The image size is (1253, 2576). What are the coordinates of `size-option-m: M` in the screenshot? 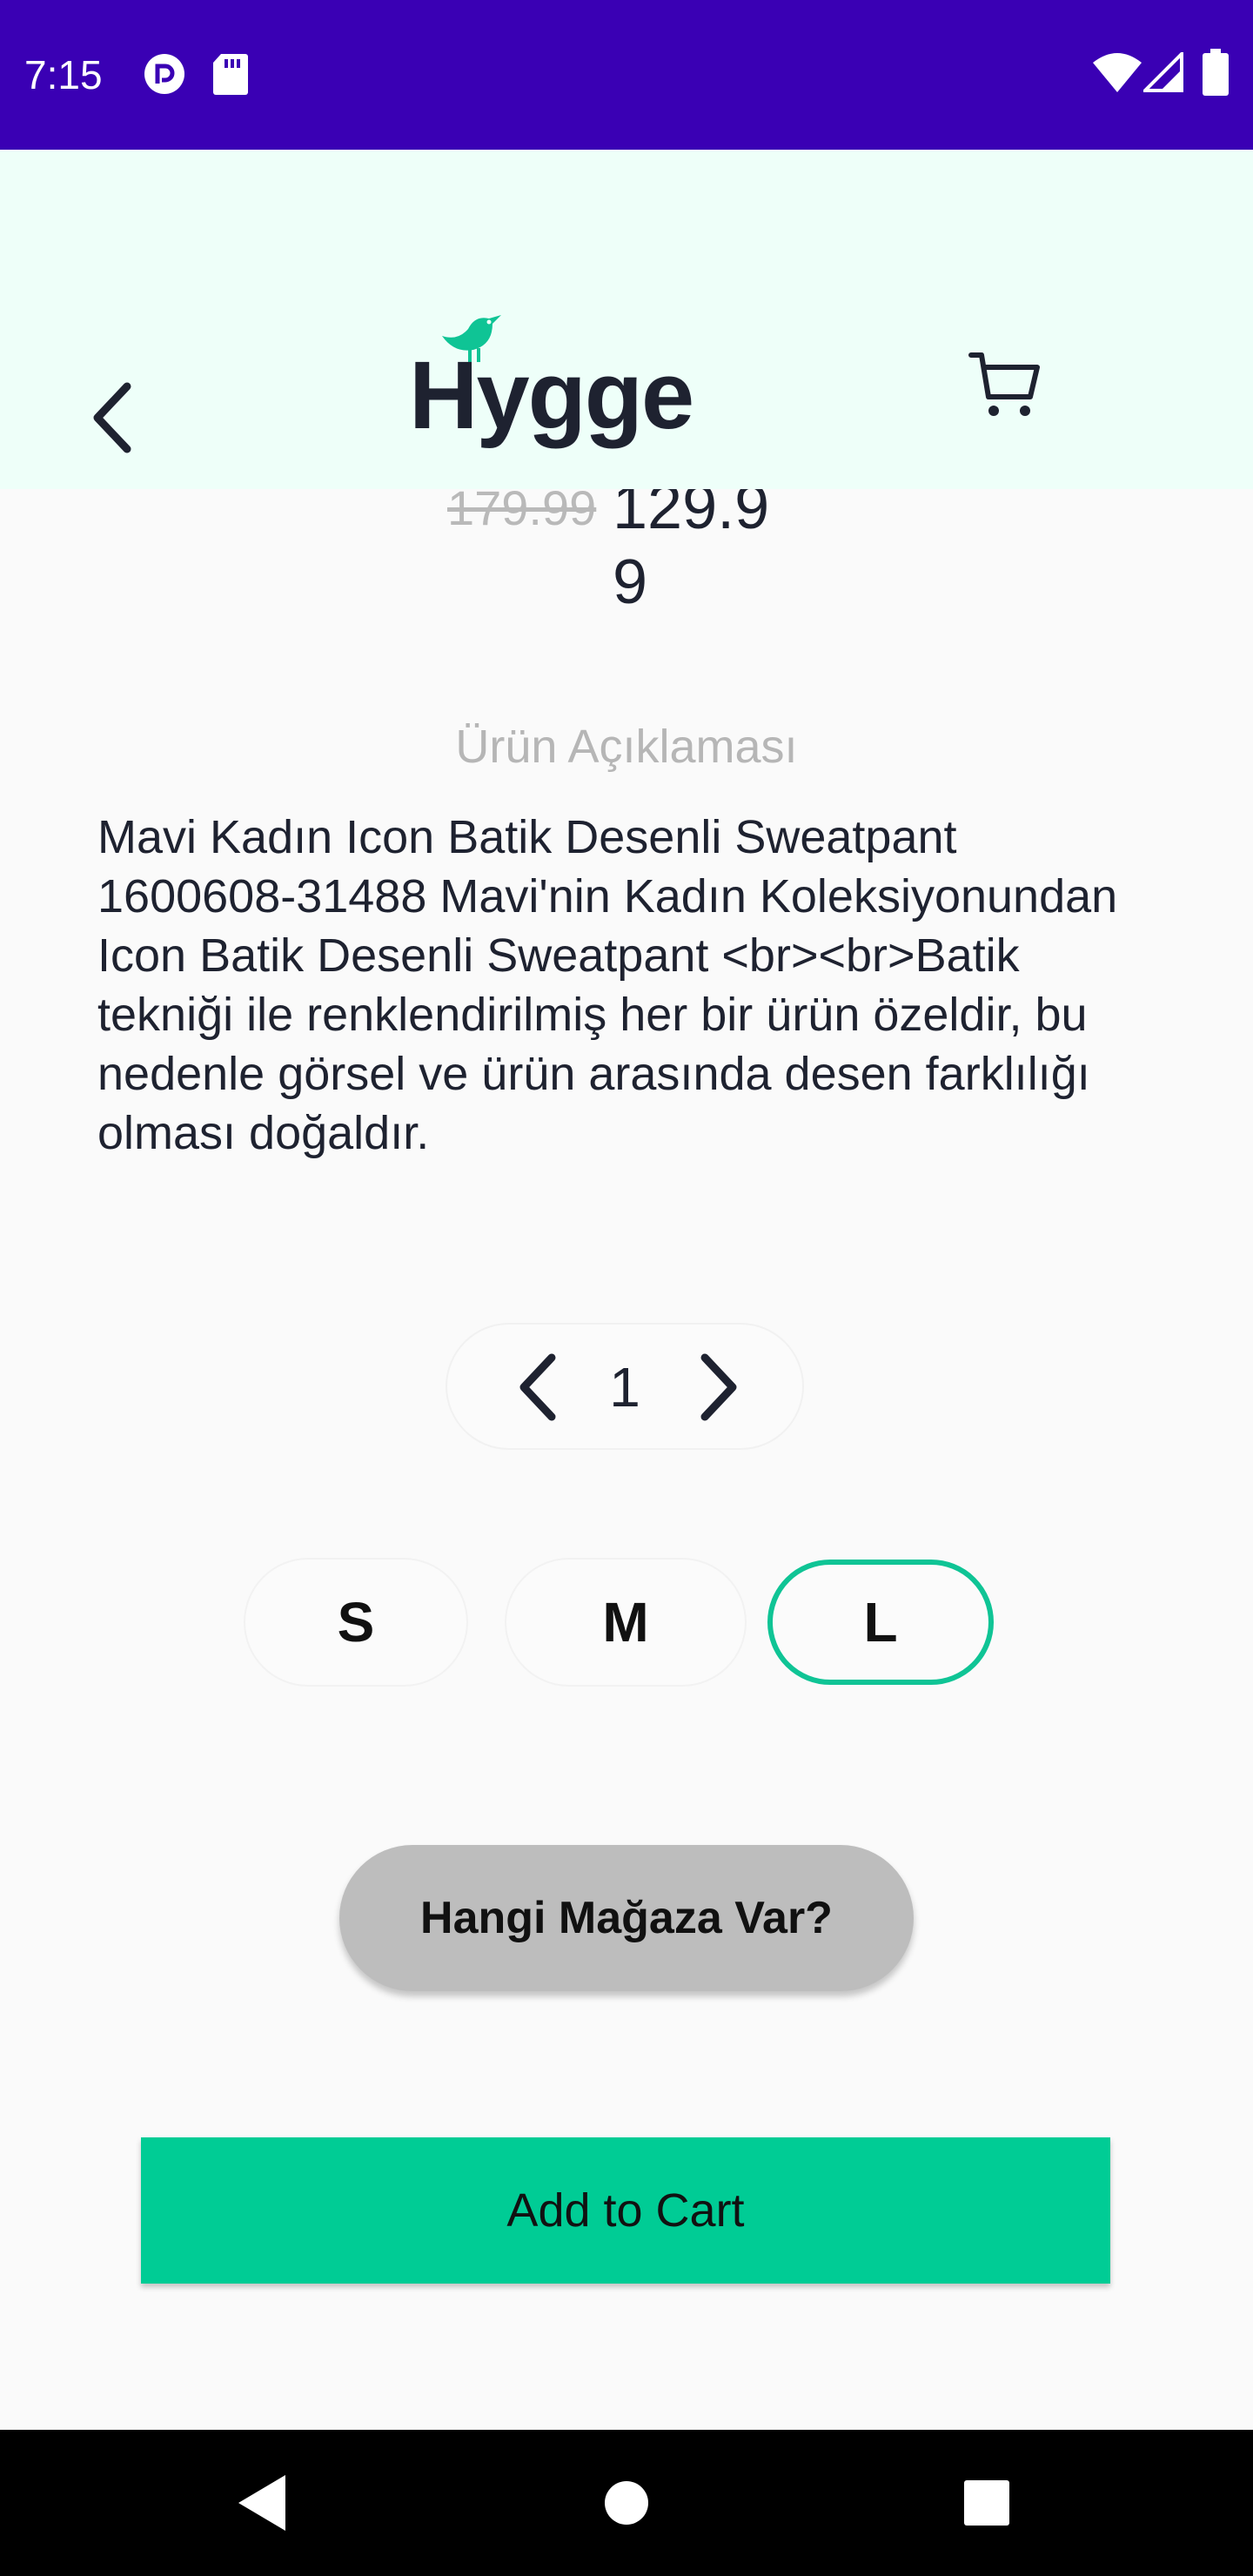 It's located at (625, 1622).